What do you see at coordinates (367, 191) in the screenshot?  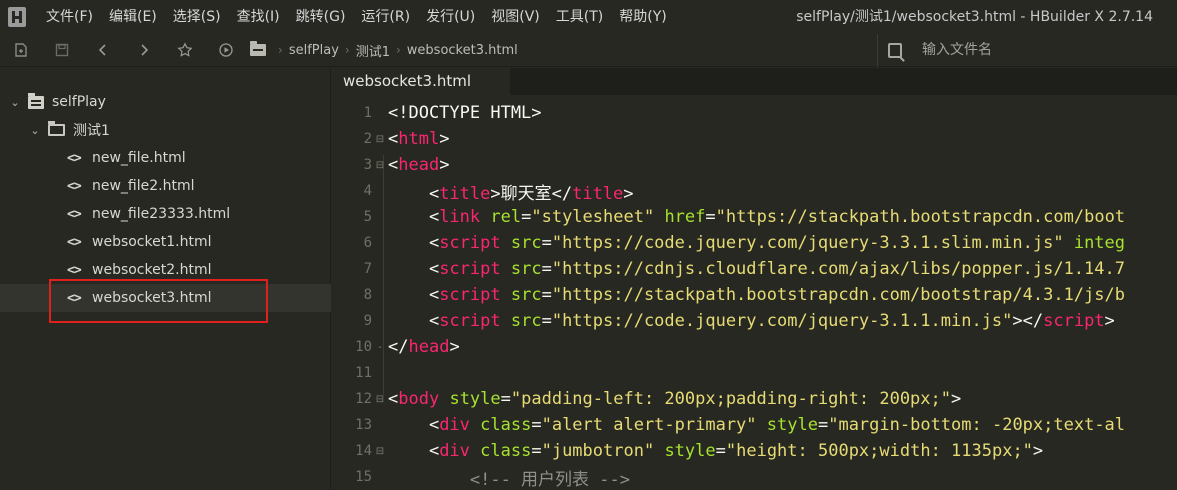 I see `line-number: 4` at bounding box center [367, 191].